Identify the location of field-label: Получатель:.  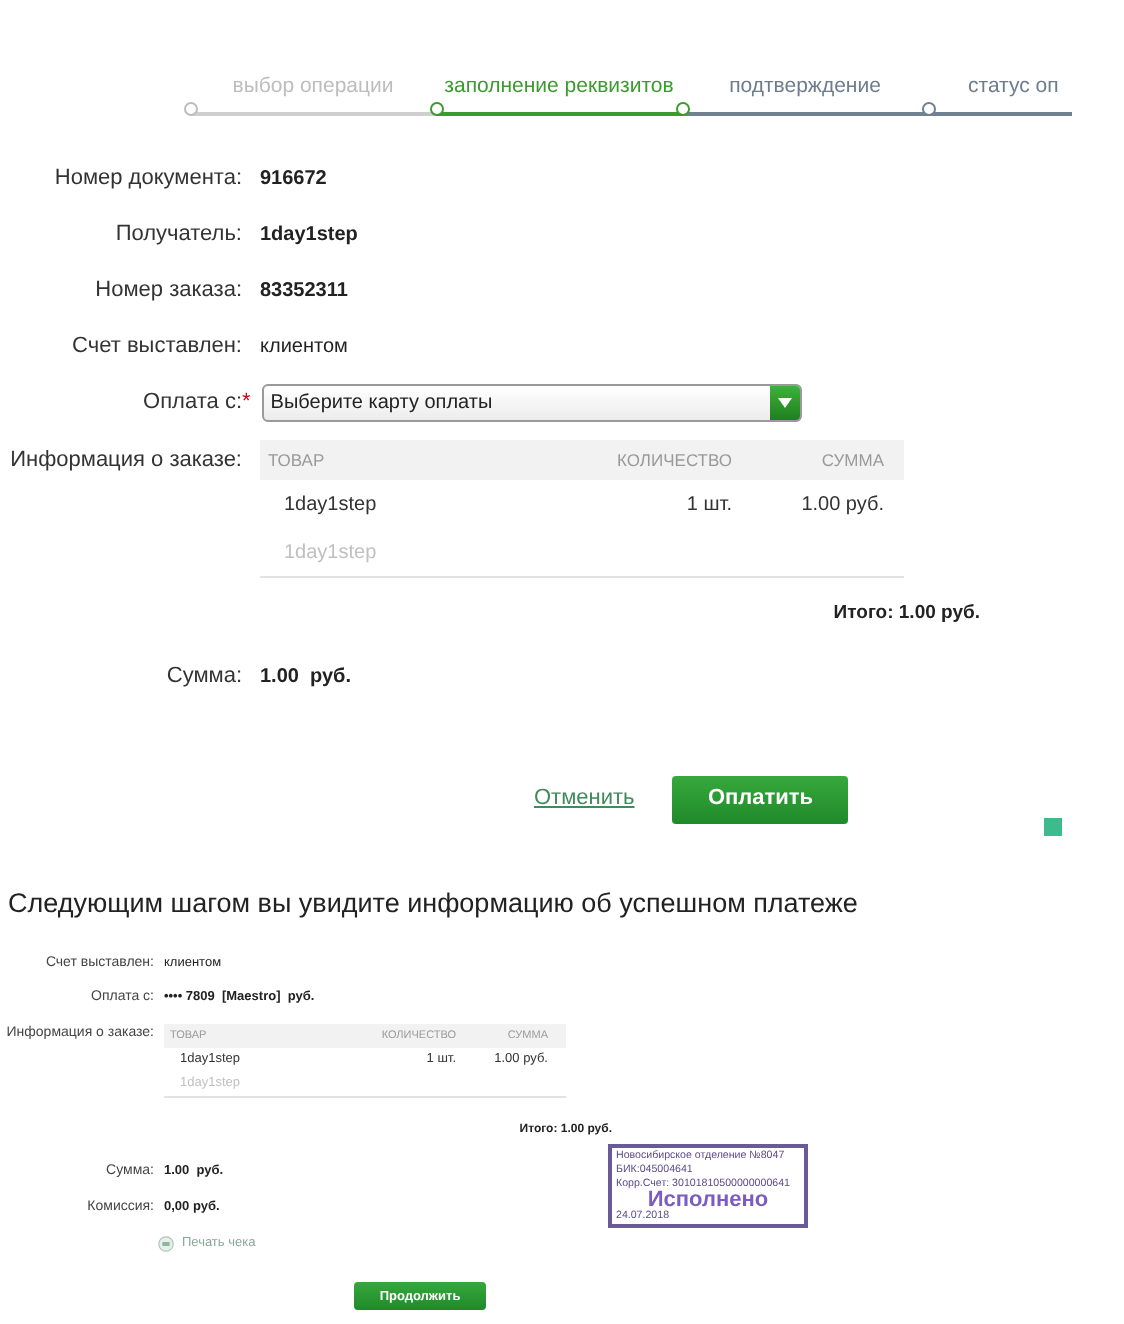
(177, 234).